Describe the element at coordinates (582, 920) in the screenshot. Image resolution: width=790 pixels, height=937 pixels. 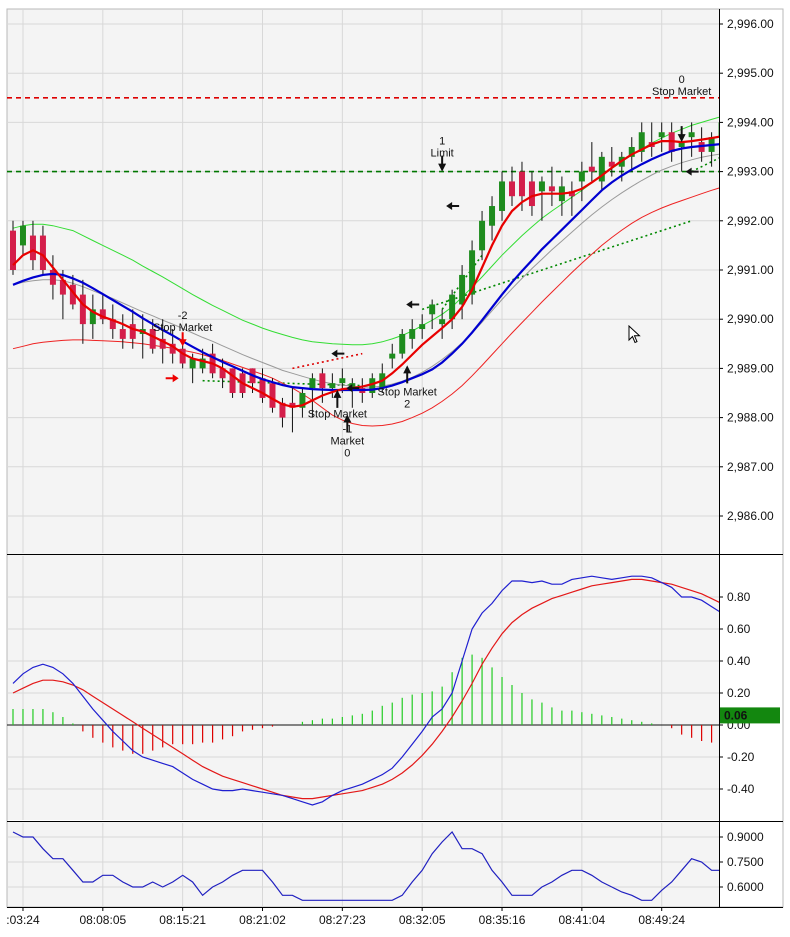
I see `x-tick-label: 08:41:04` at that location.